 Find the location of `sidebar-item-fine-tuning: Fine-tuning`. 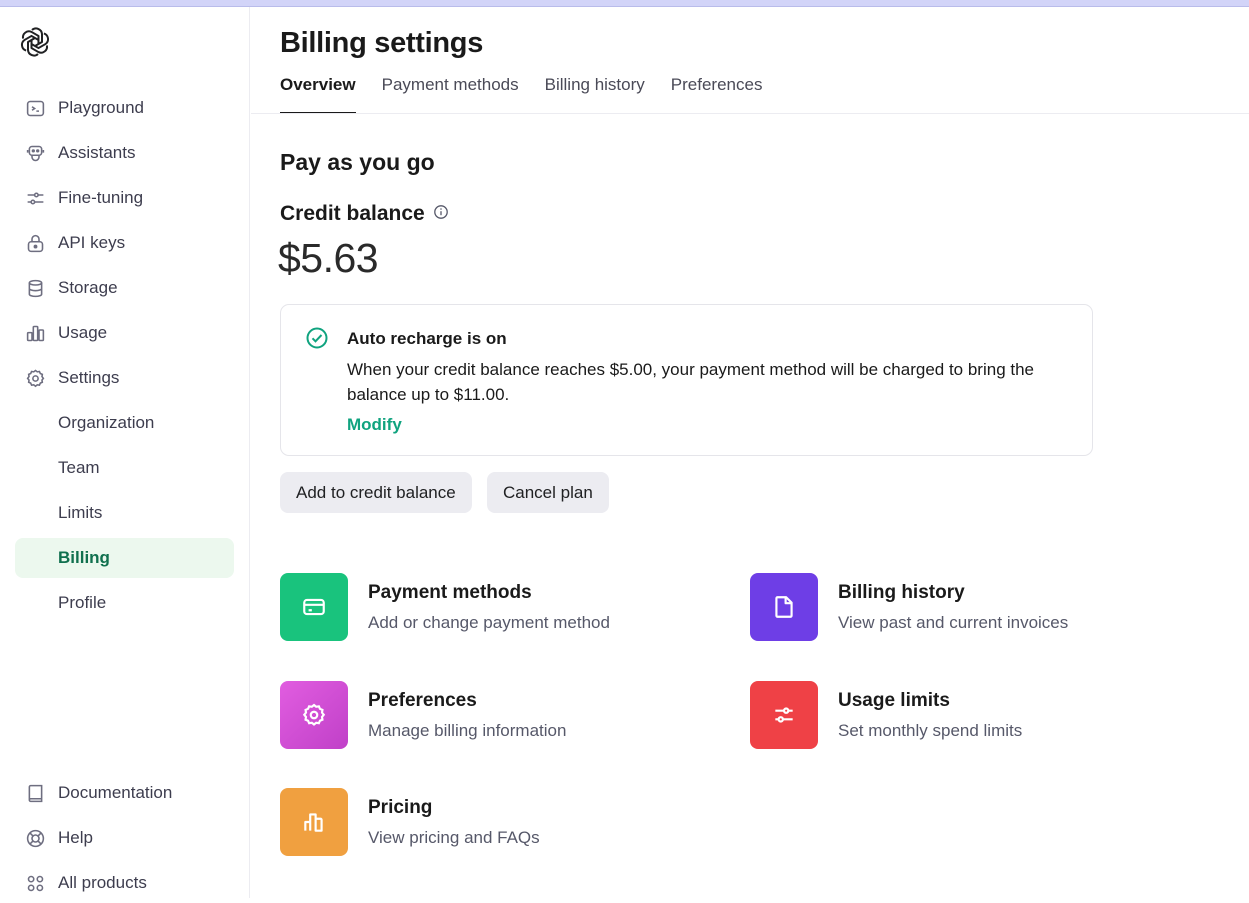

sidebar-item-fine-tuning: Fine-tuning is located at coordinates (124, 198).